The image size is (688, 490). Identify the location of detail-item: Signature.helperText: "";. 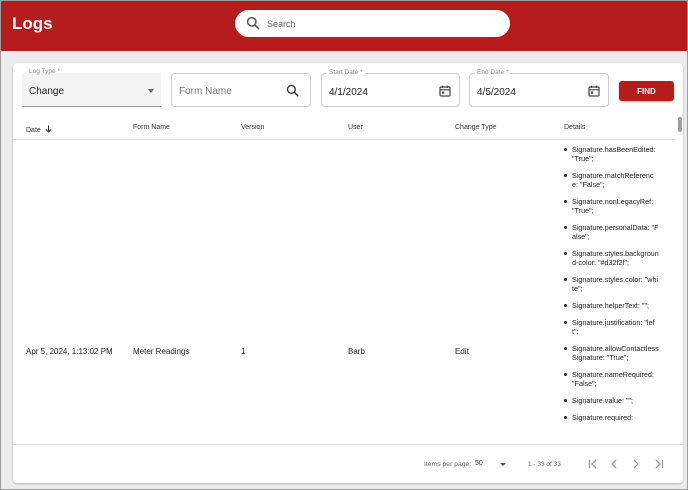
(611, 305).